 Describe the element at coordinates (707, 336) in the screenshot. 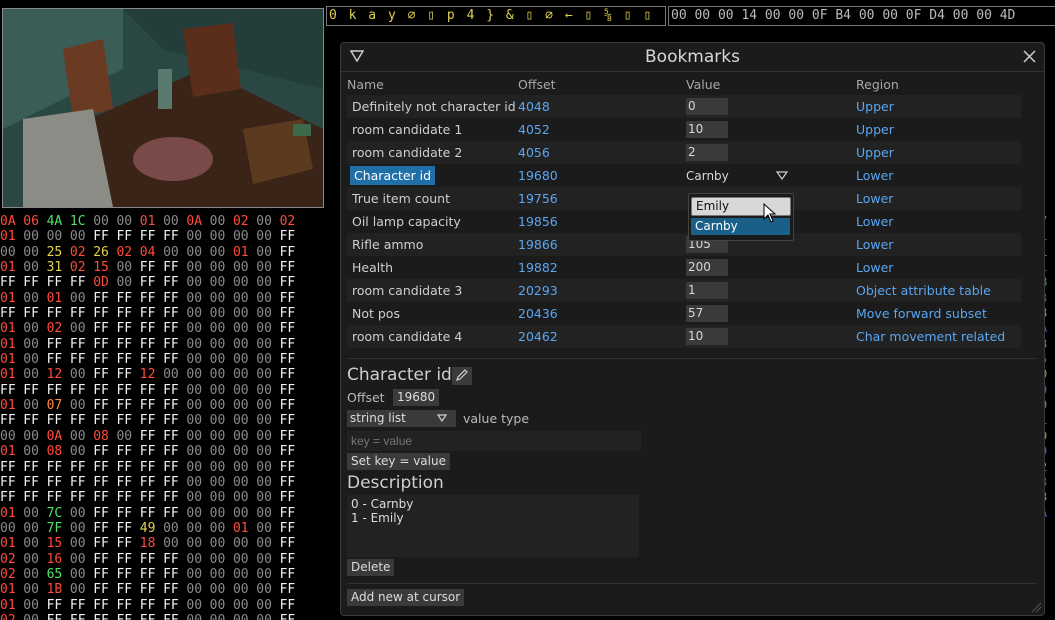

I see `value-field: 10` at that location.